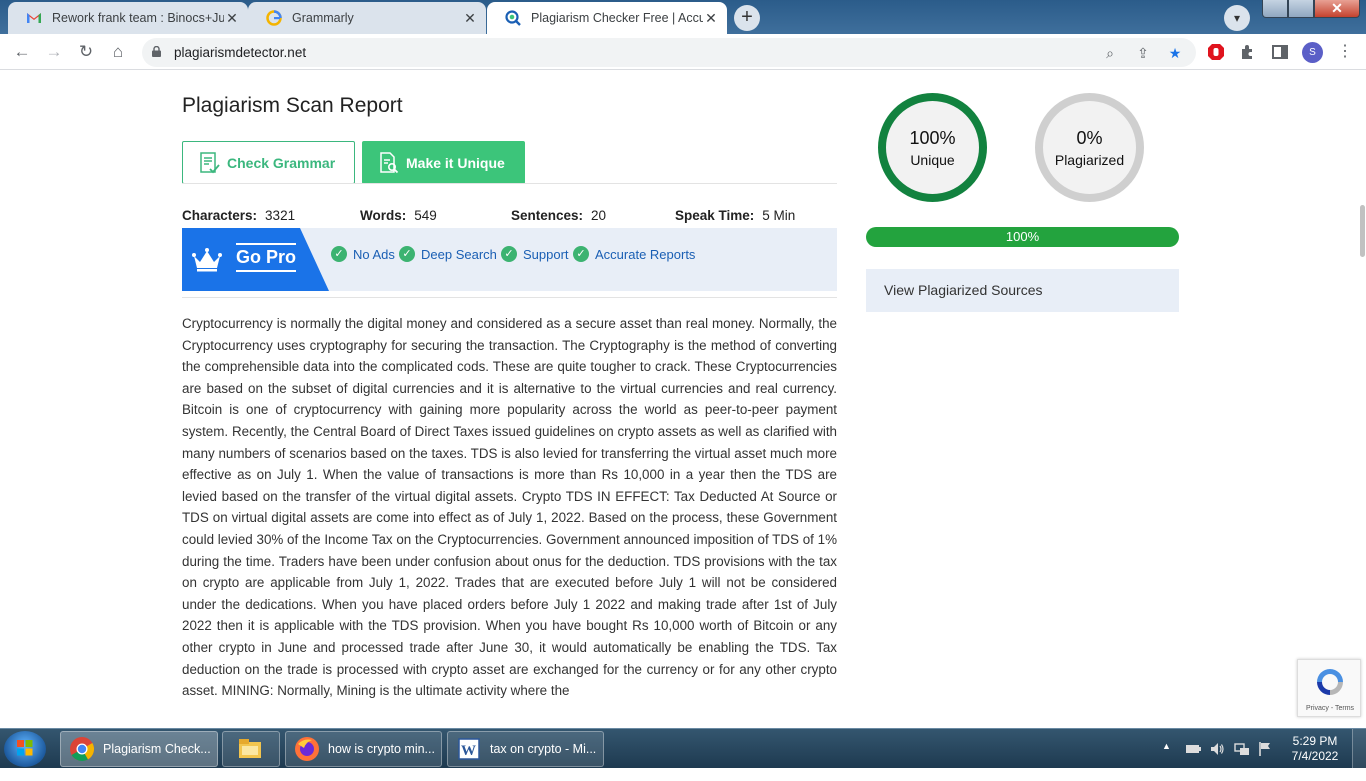 This screenshot has height=781, width=1366. I want to click on tab-search-chevron-icon: ▾, so click(1237, 18).